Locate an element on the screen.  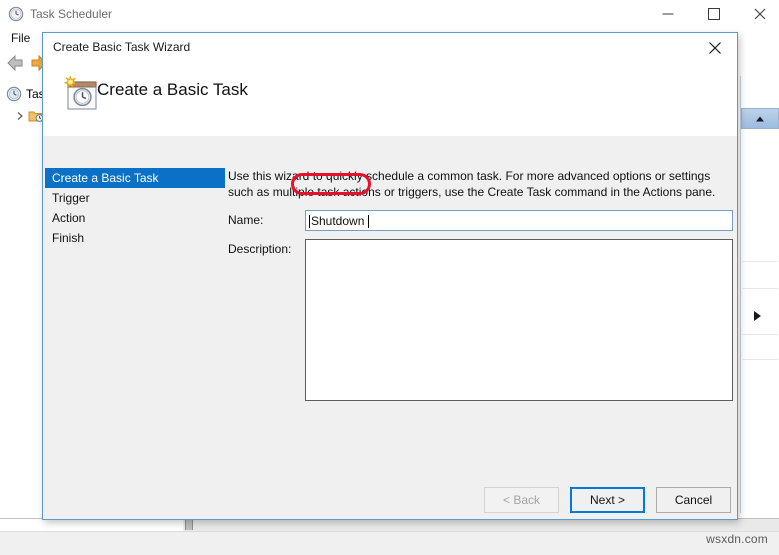
wizard-step-finish: Finish is located at coordinates (135, 238).